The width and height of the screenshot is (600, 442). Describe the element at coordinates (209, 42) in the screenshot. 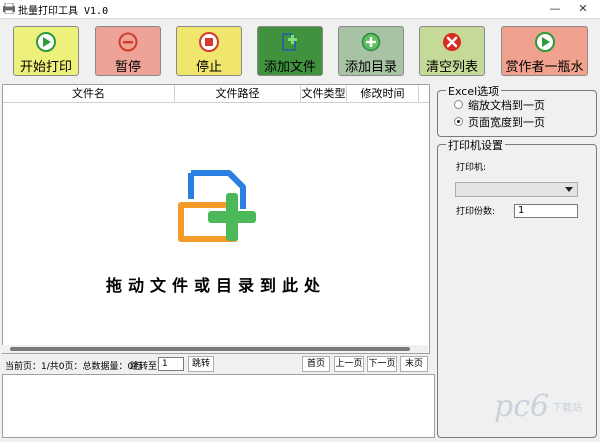

I see `stop-icon` at that location.